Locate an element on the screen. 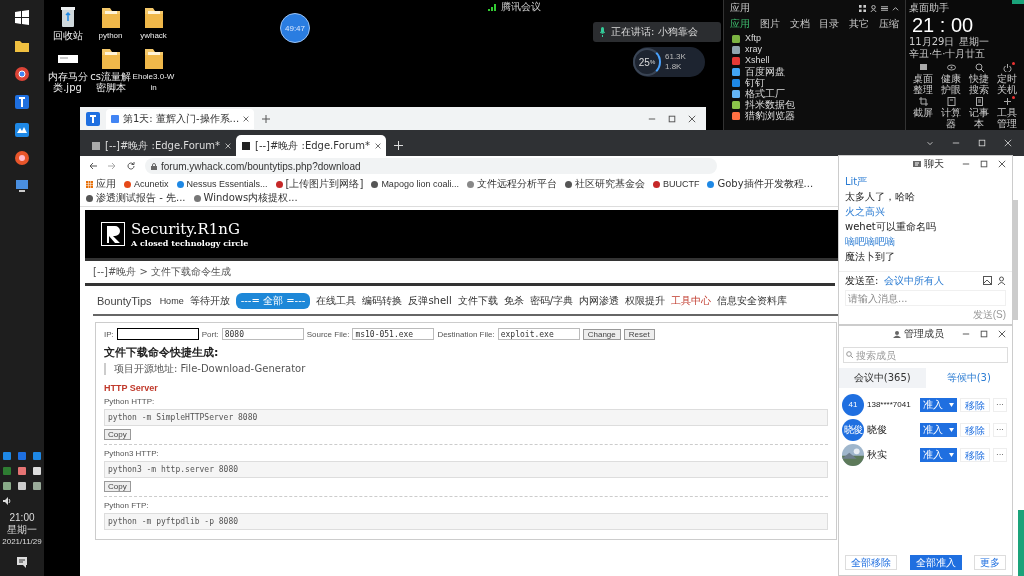  icon-label: 内存马分类.jpg is located at coordinates (67, 82).